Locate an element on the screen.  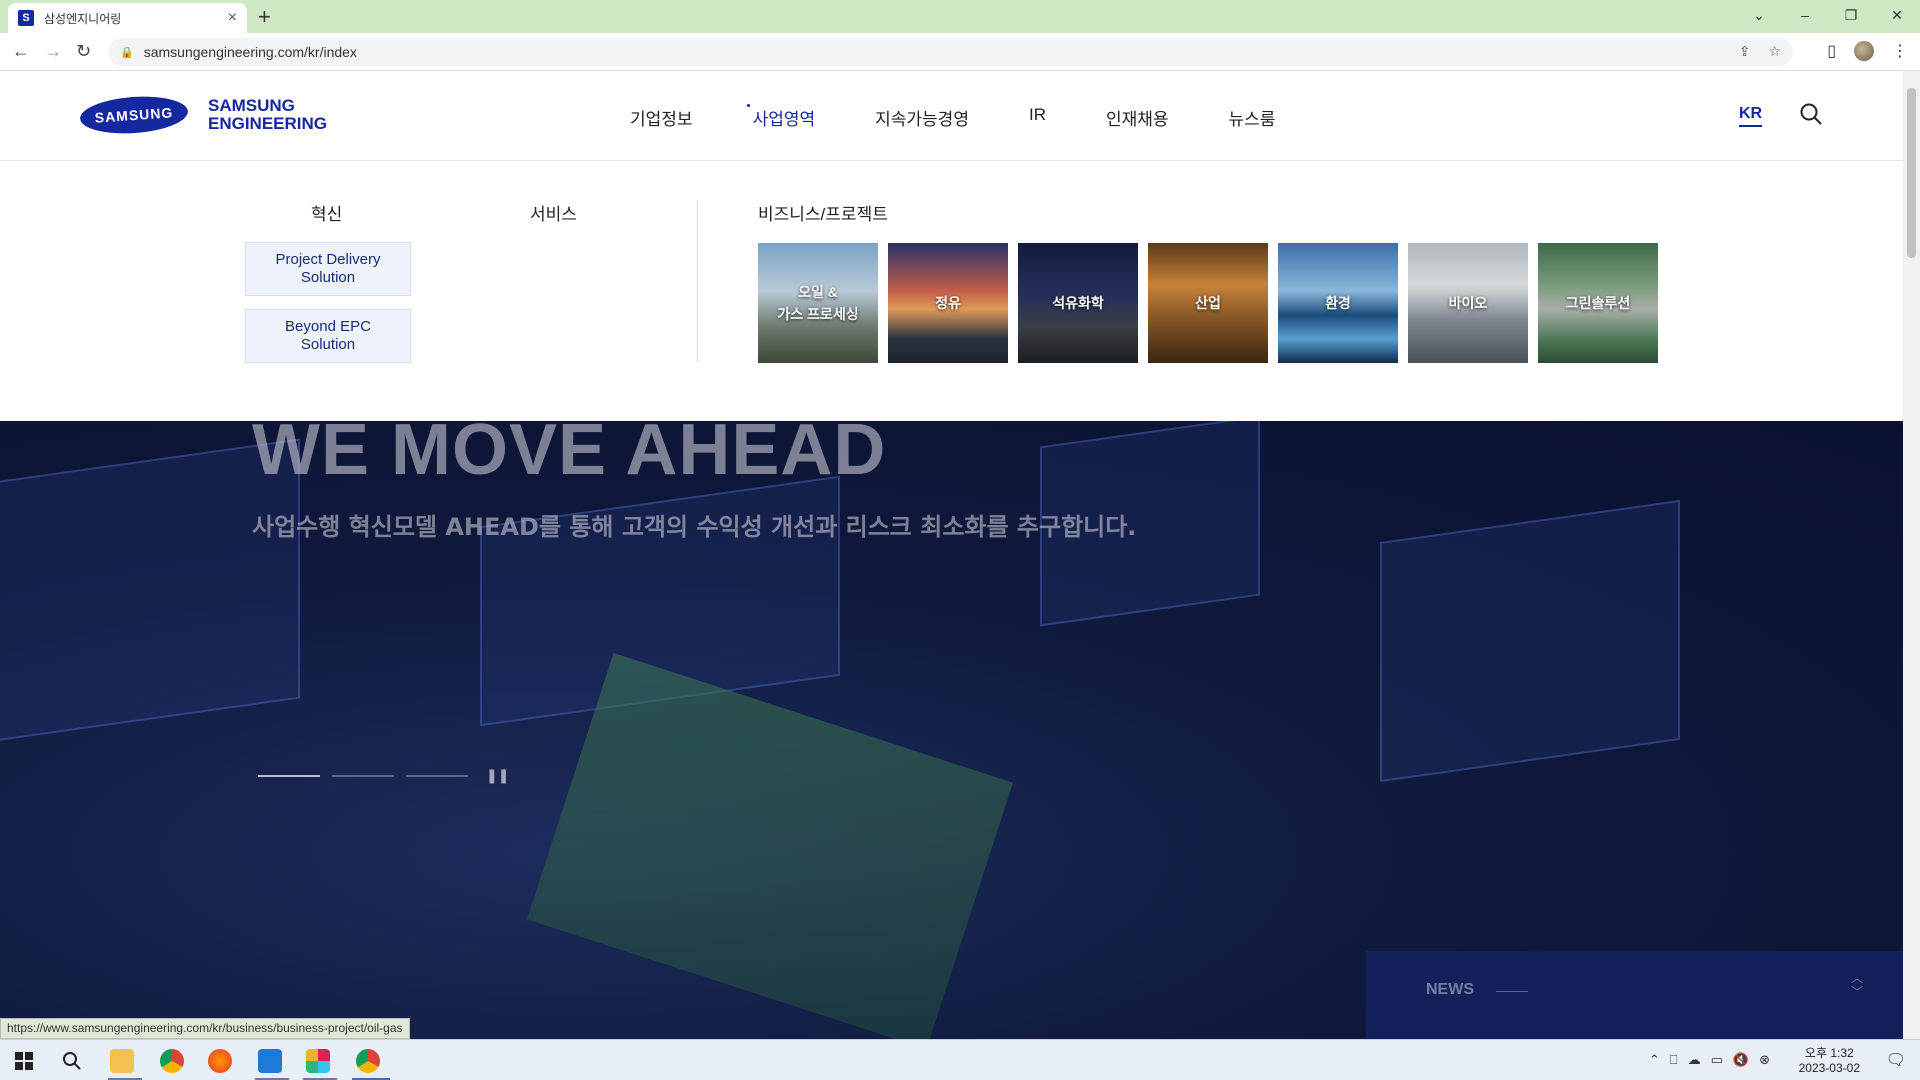
main-nav: 기업정보 사업영역 지속가능경영 IR 인재채용 뉴스룸 is located at coordinates (982, 117).